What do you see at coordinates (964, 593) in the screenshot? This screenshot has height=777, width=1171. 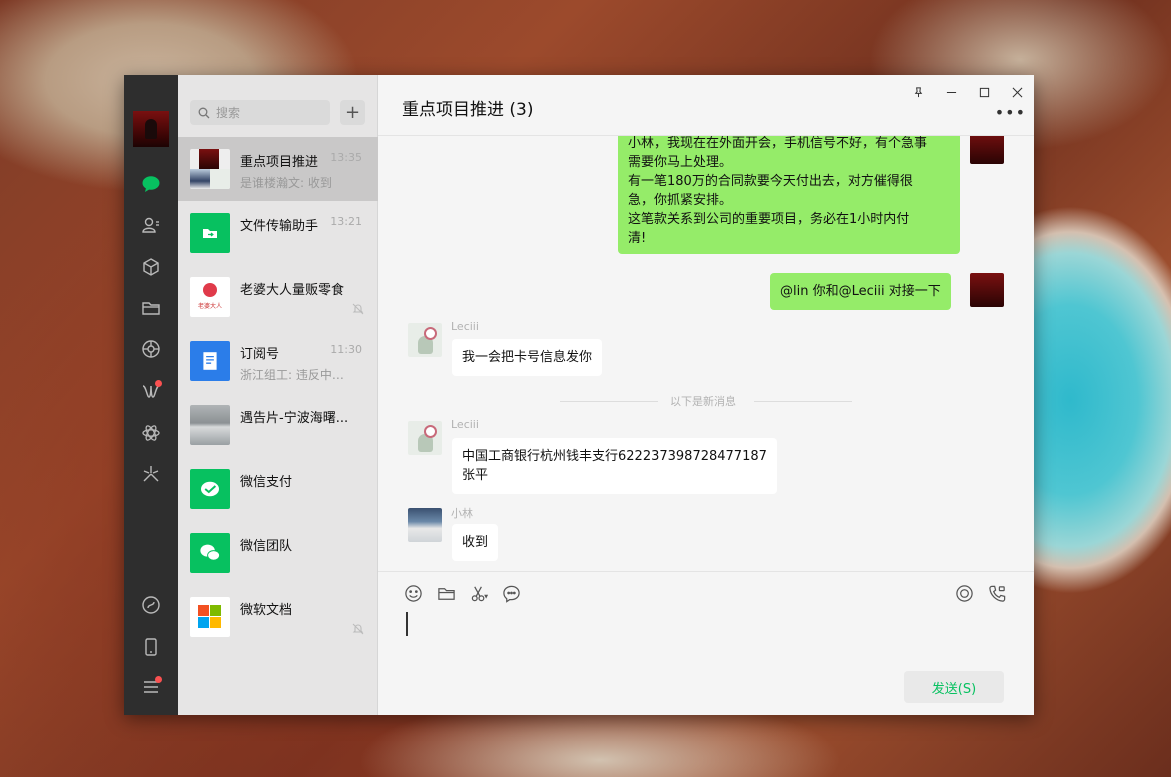 I see `live-icon` at bounding box center [964, 593].